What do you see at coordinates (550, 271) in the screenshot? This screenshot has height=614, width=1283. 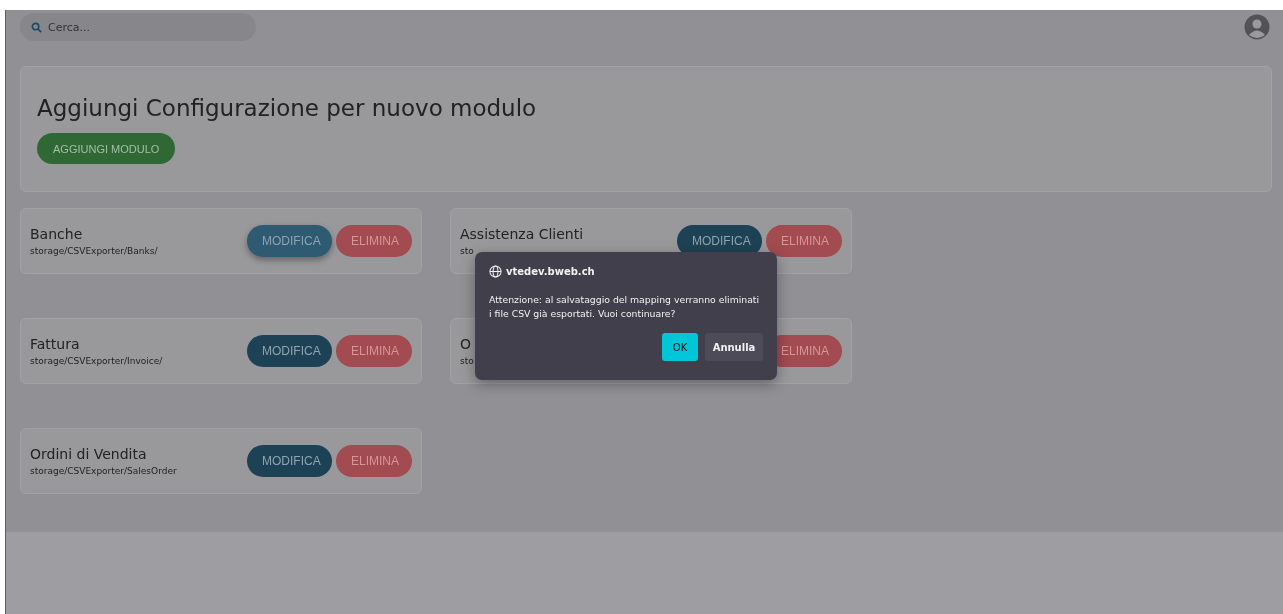 I see `dialog-origin: vtedev.bweb.ch` at bounding box center [550, 271].